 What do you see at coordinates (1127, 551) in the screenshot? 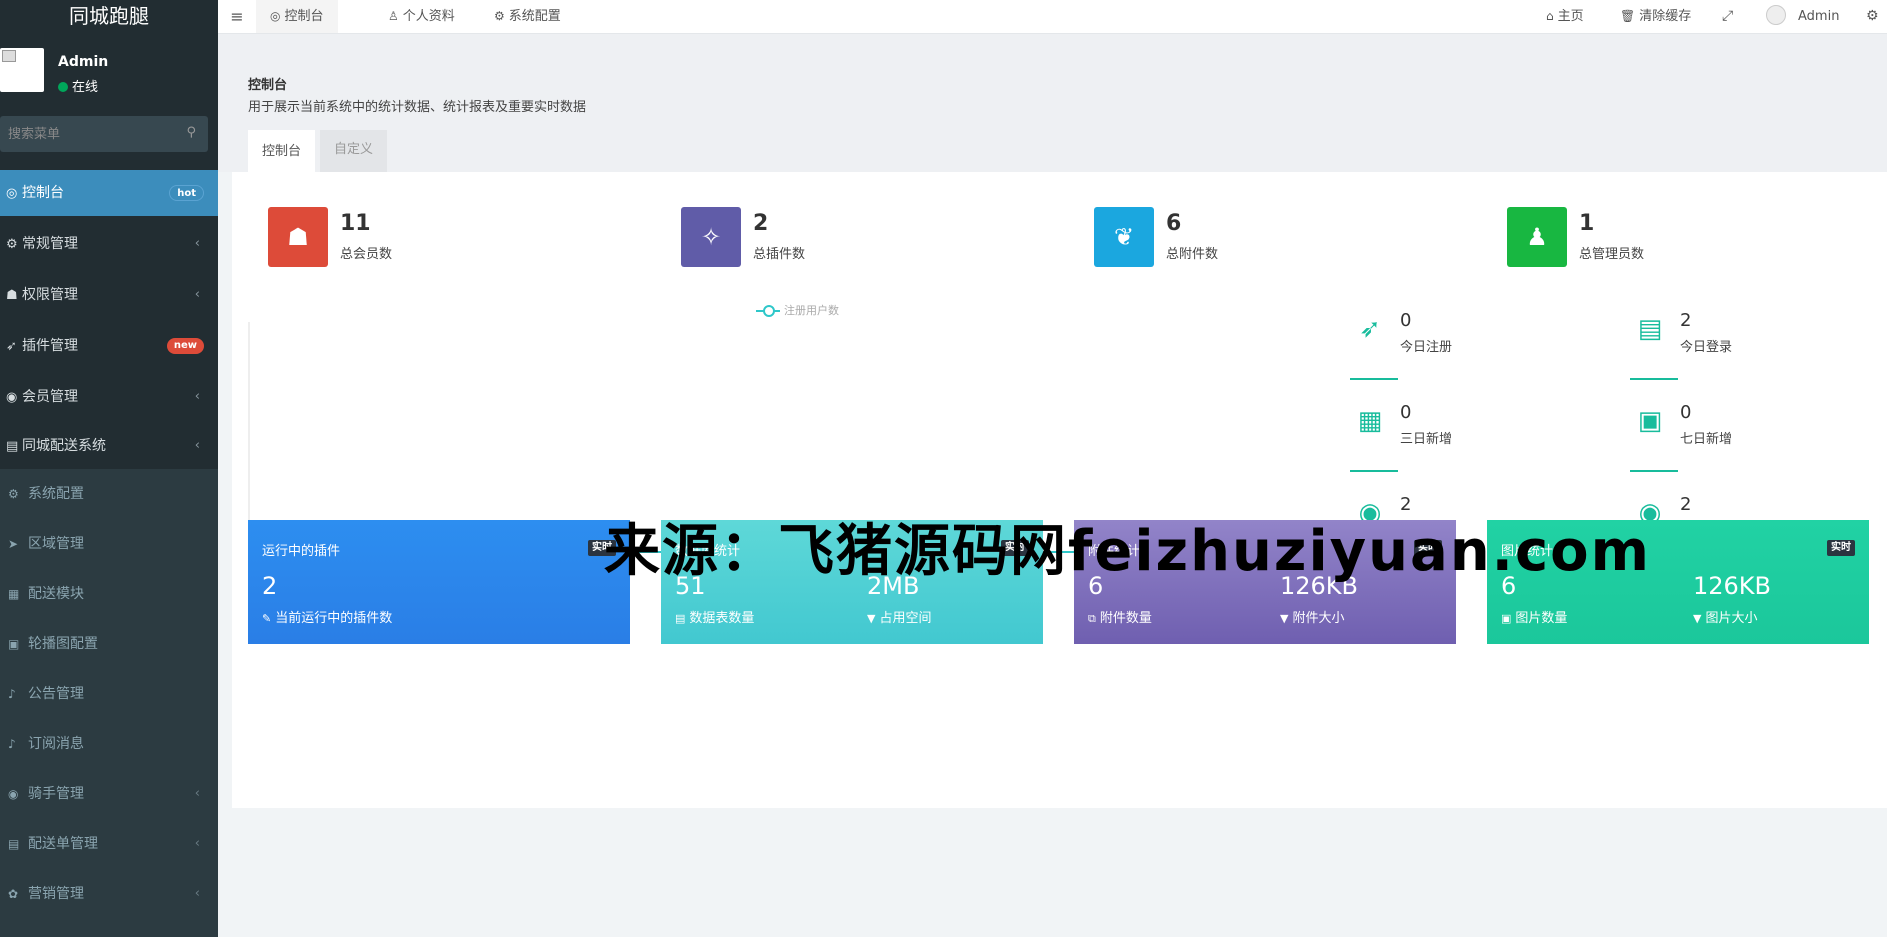
I see `watermark-text: 来源：飞猪源码网feizhuziyuan.com` at bounding box center [1127, 551].